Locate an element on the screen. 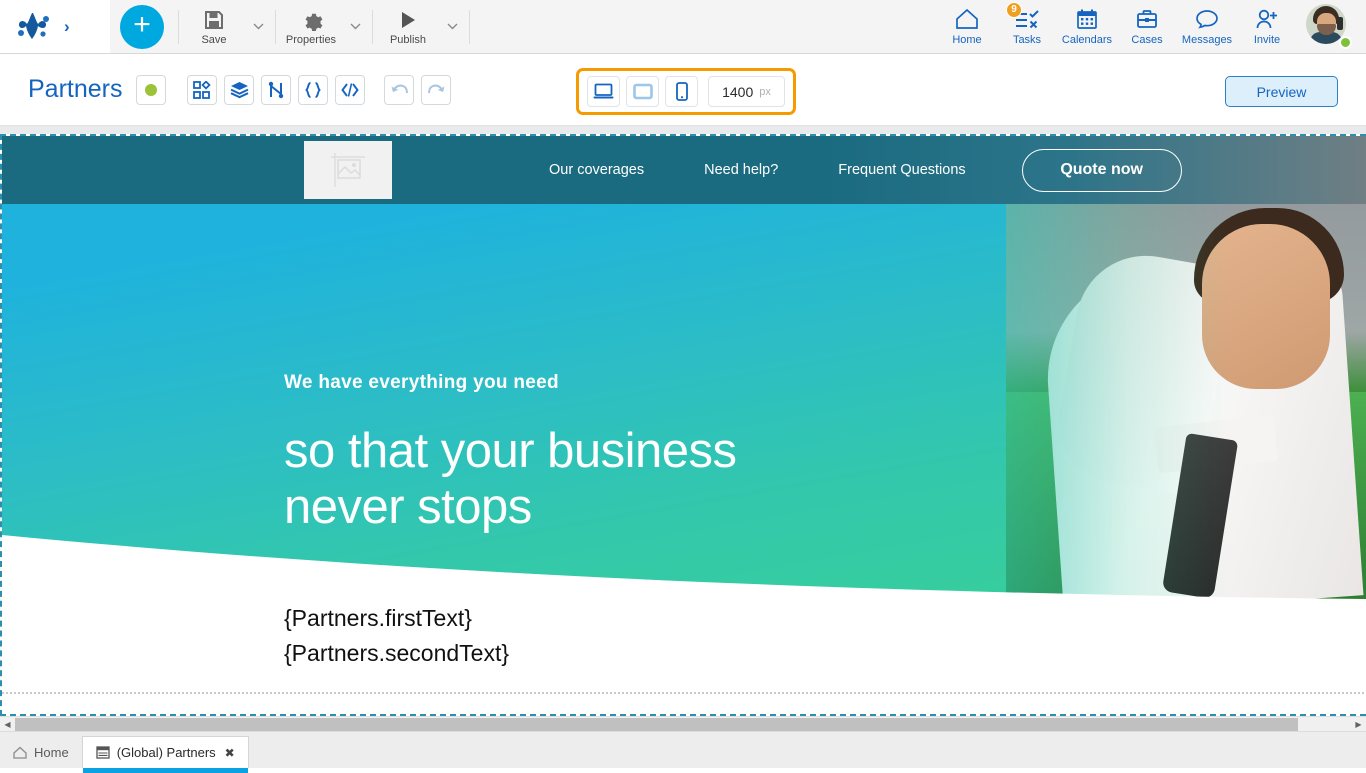 The width and height of the screenshot is (1366, 773). user-add-icon is located at coordinates (1267, 19).